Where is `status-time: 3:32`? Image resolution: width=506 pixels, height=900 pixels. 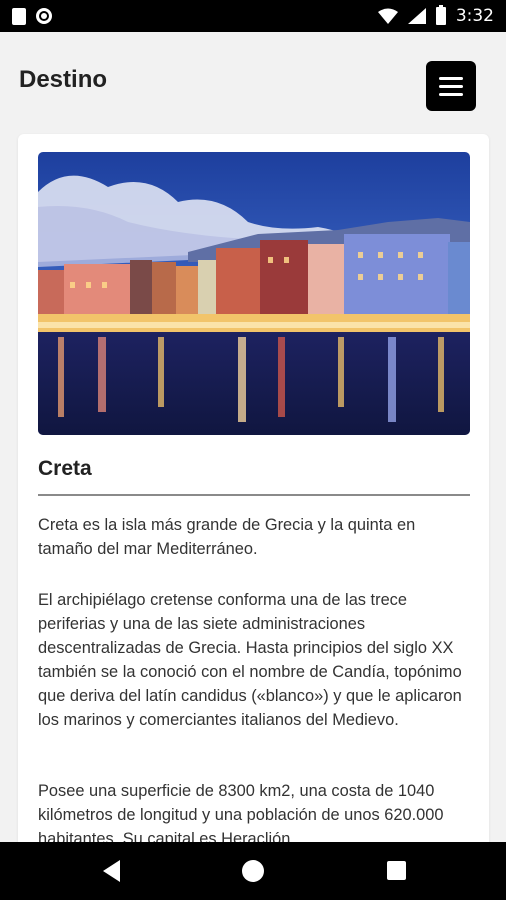
status-time: 3:32 is located at coordinates (474, 16).